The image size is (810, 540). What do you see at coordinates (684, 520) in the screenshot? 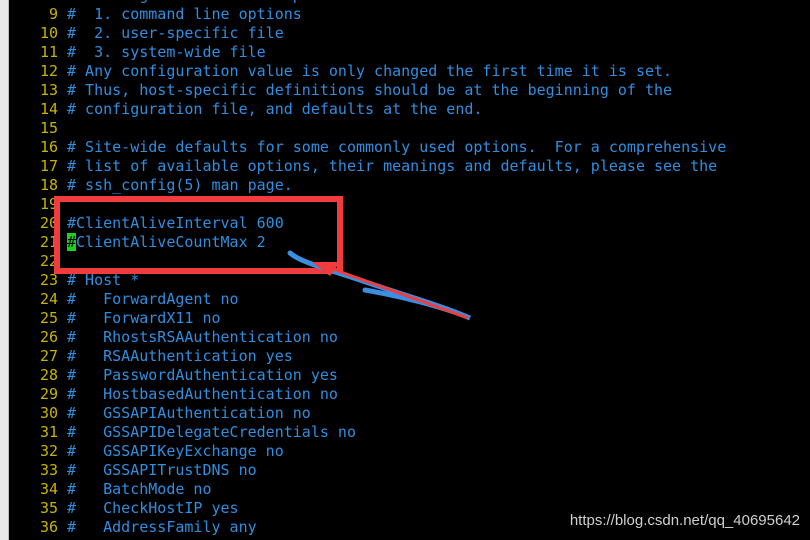
I see `watermark: https://blog.csdn.net/qq_40695642` at bounding box center [684, 520].